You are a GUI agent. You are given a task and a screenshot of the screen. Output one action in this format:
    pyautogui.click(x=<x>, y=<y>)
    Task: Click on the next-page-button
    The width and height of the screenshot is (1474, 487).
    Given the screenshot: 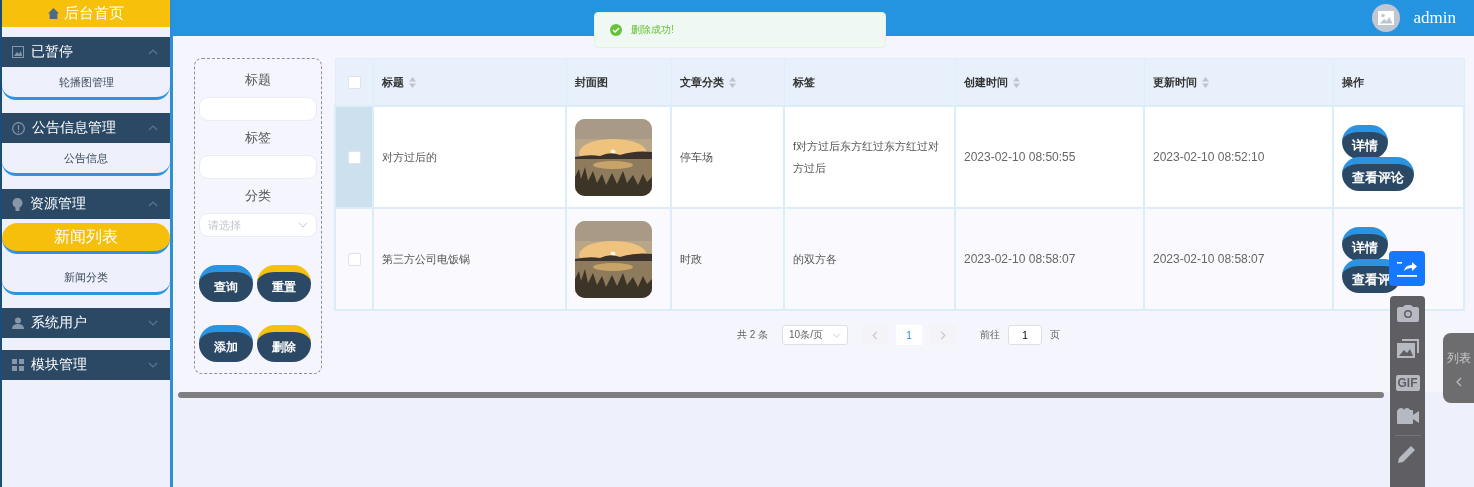 What is the action you would take?
    pyautogui.click(x=943, y=335)
    